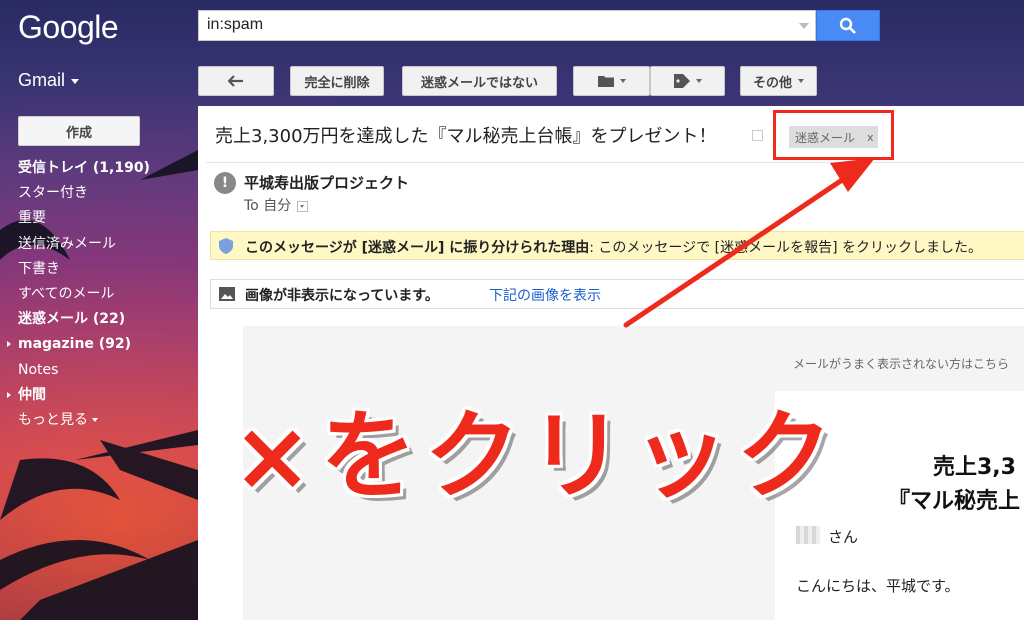 The height and width of the screenshot is (620, 1024). Describe the element at coordinates (466, 136) in the screenshot. I see `message-subject: 売上3,300万円を達成した『マル秘売上台帳』をプレゼント！` at that location.